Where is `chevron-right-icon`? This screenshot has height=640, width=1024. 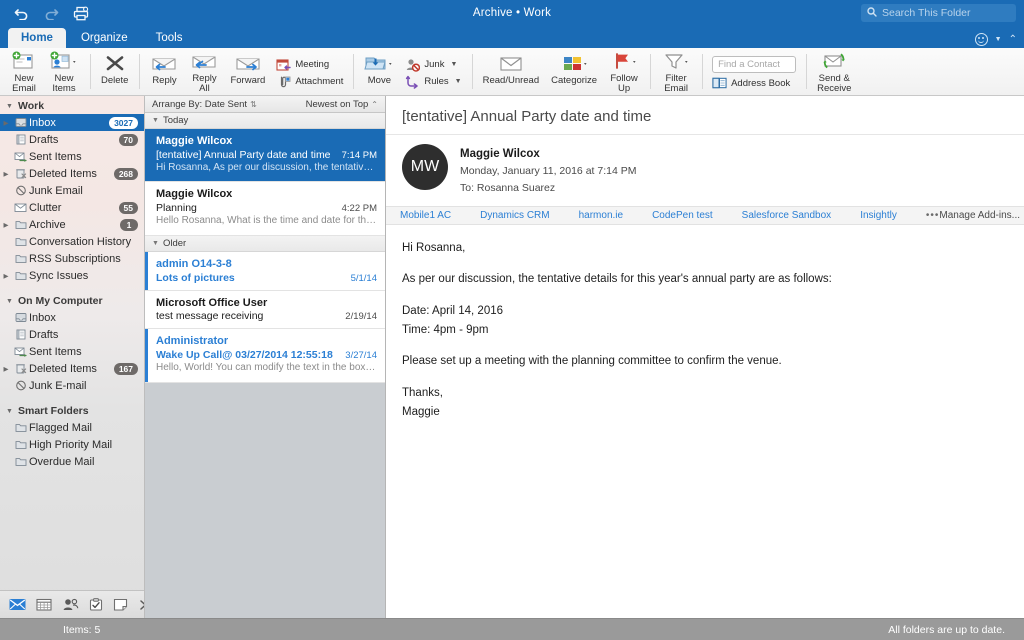
chevron-right-icon is located at coordinates (141, 605).